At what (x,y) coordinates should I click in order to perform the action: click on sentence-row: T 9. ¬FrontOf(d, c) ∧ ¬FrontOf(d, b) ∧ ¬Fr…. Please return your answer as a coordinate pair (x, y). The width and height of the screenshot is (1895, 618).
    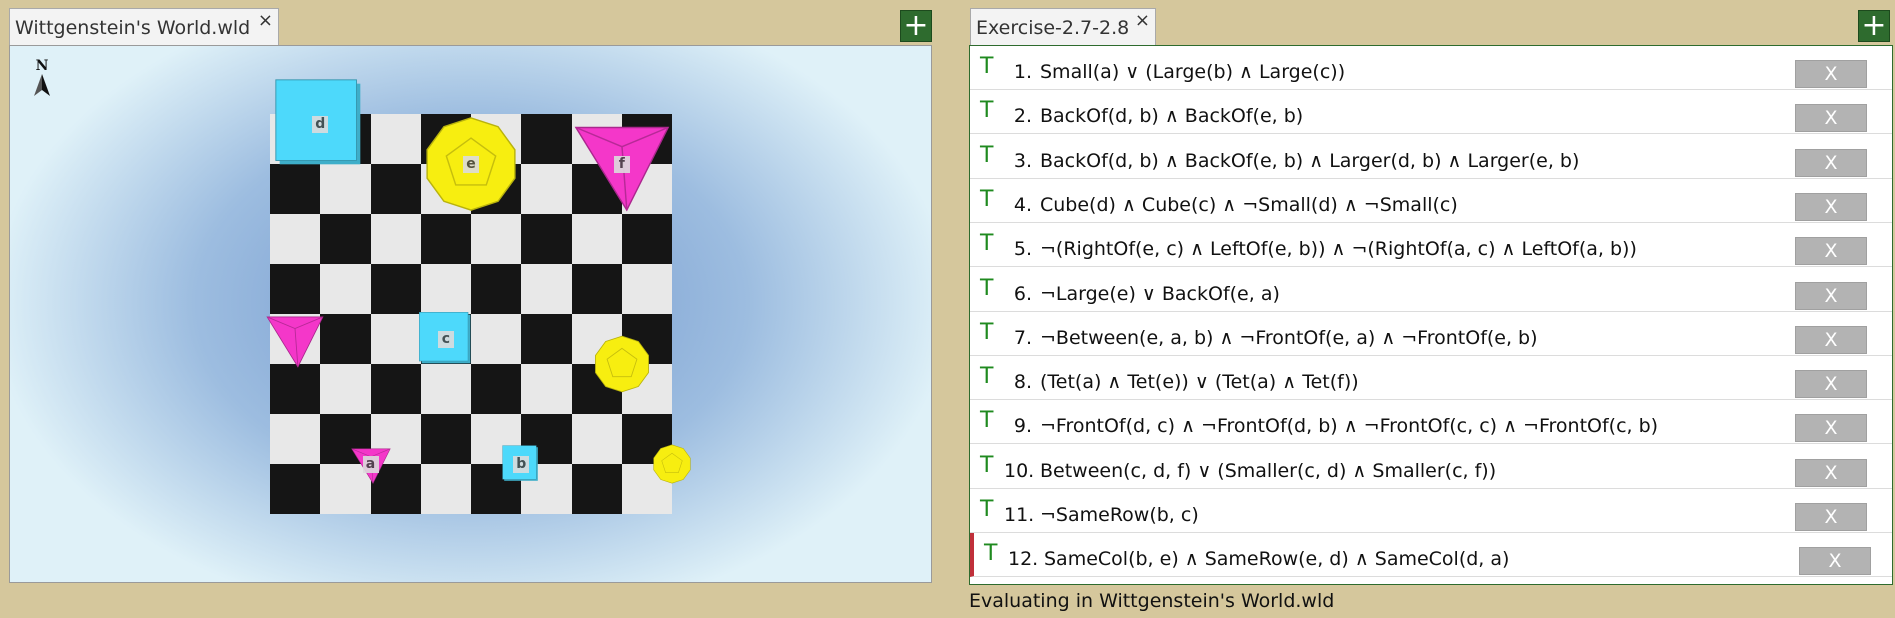
    Looking at the image, I should click on (1431, 422).